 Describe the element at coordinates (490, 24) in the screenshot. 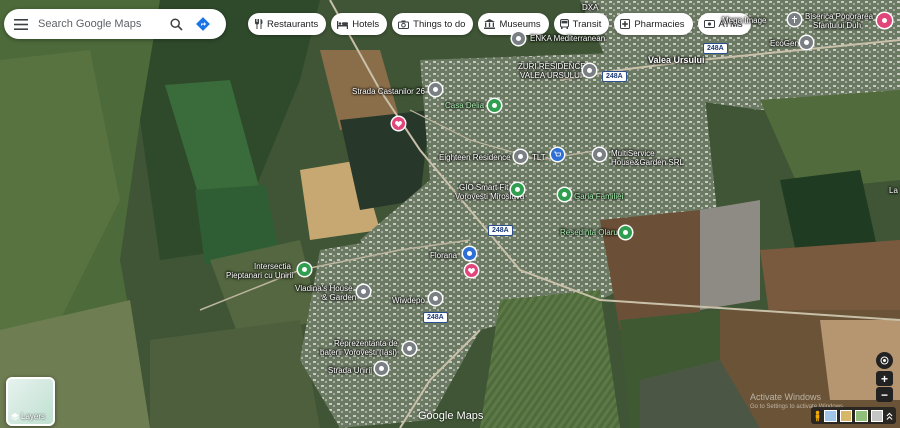

I see `museum-icon` at that location.